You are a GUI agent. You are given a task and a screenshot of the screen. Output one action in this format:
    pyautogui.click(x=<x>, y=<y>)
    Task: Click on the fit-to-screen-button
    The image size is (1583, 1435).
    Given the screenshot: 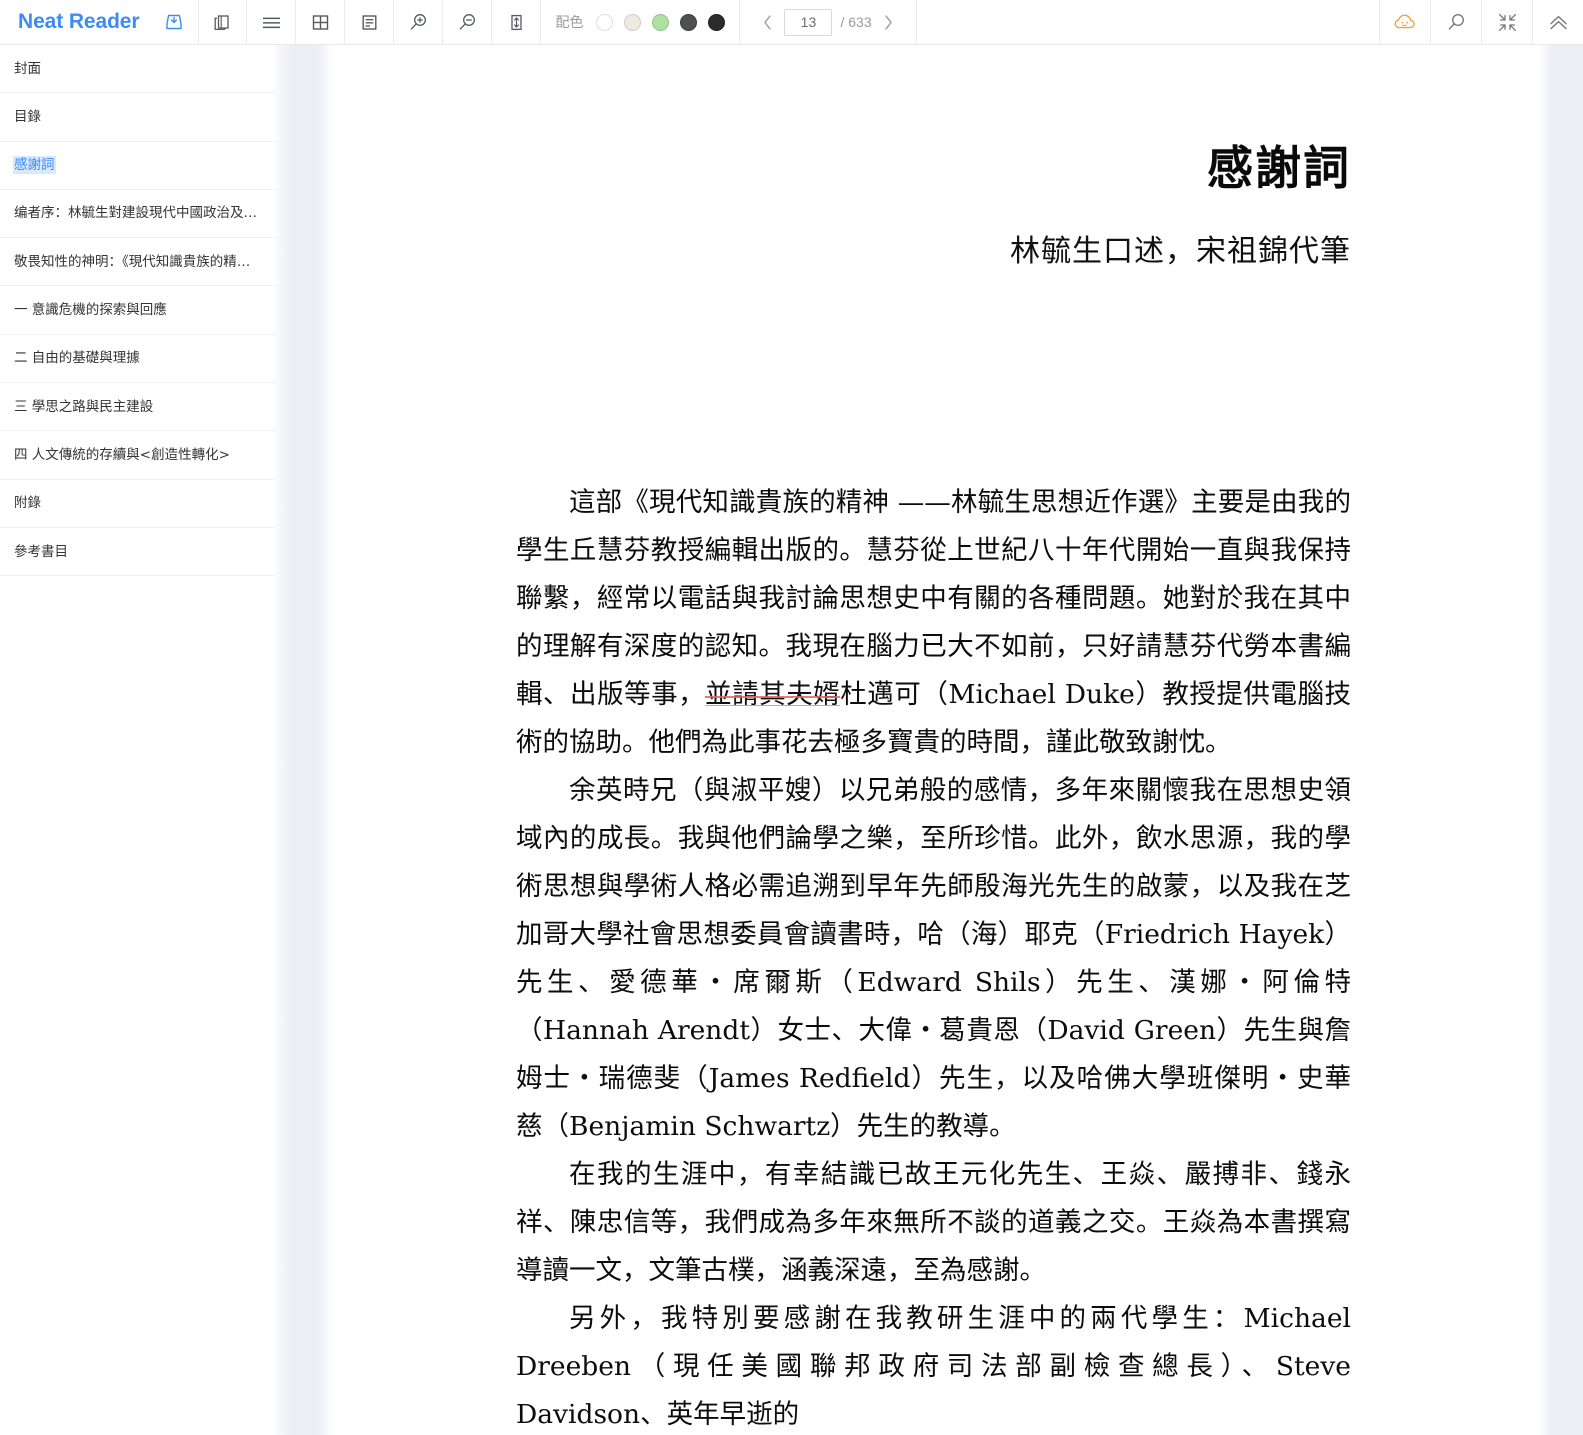 What is the action you would take?
    pyautogui.click(x=1506, y=22)
    